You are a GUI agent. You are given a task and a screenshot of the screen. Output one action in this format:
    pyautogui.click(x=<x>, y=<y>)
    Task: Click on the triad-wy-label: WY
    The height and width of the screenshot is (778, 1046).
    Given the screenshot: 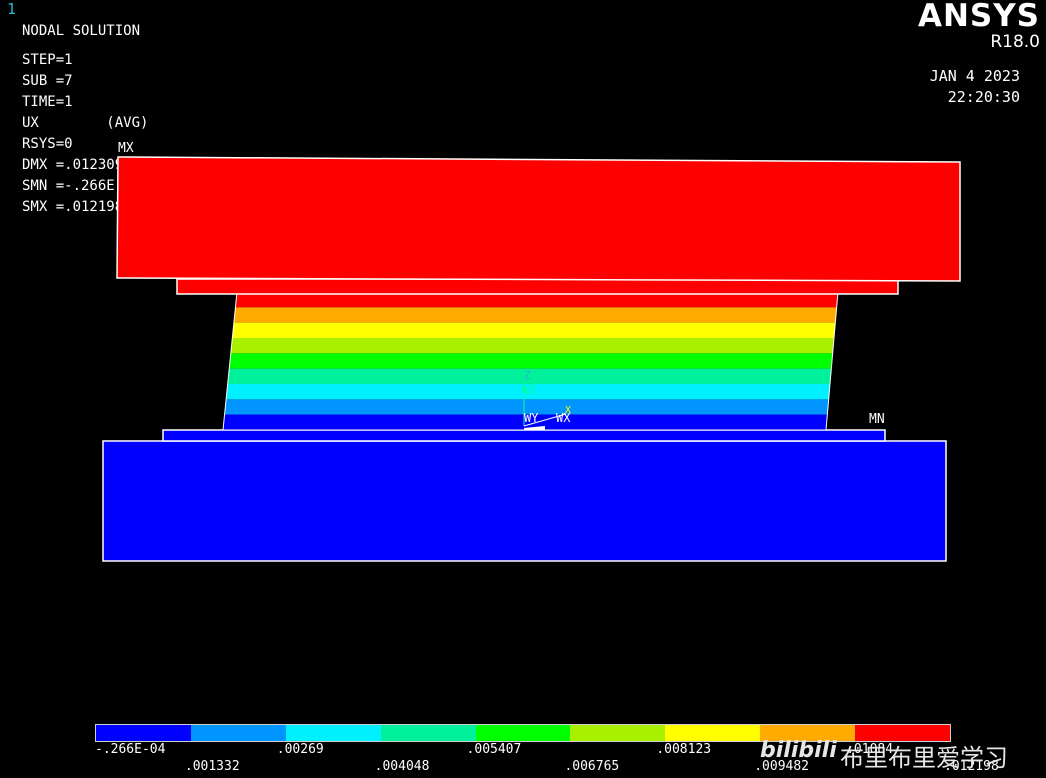 What is the action you would take?
    pyautogui.click(x=531, y=418)
    